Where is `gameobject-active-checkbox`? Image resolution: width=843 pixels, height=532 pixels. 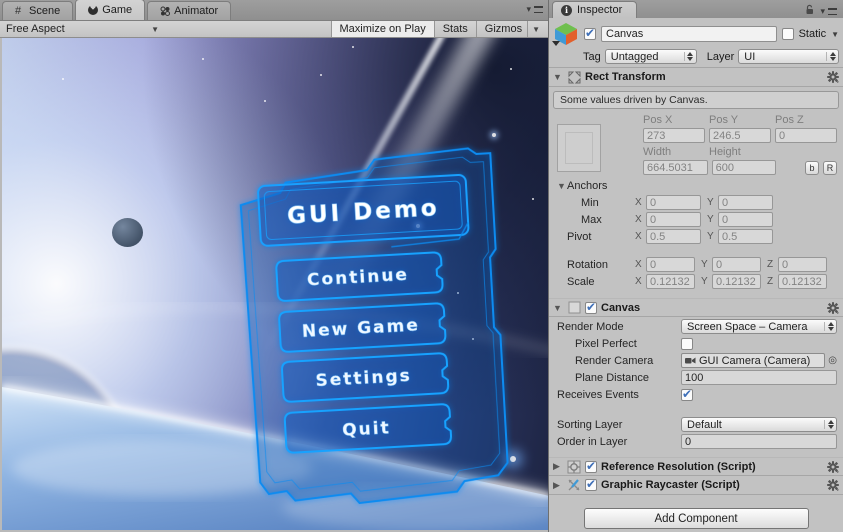
gameobject-active-checkbox is located at coordinates (590, 33).